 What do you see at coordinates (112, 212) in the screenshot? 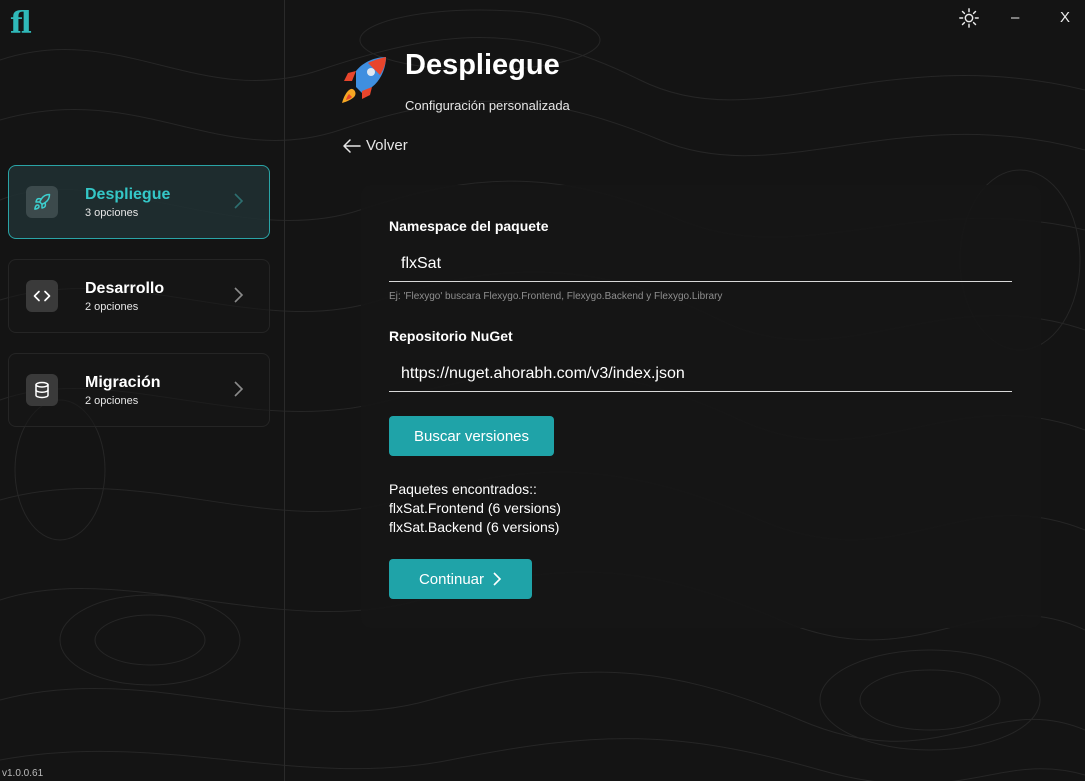
I see `sidebar-item-subtitle: 3 opciones` at bounding box center [112, 212].